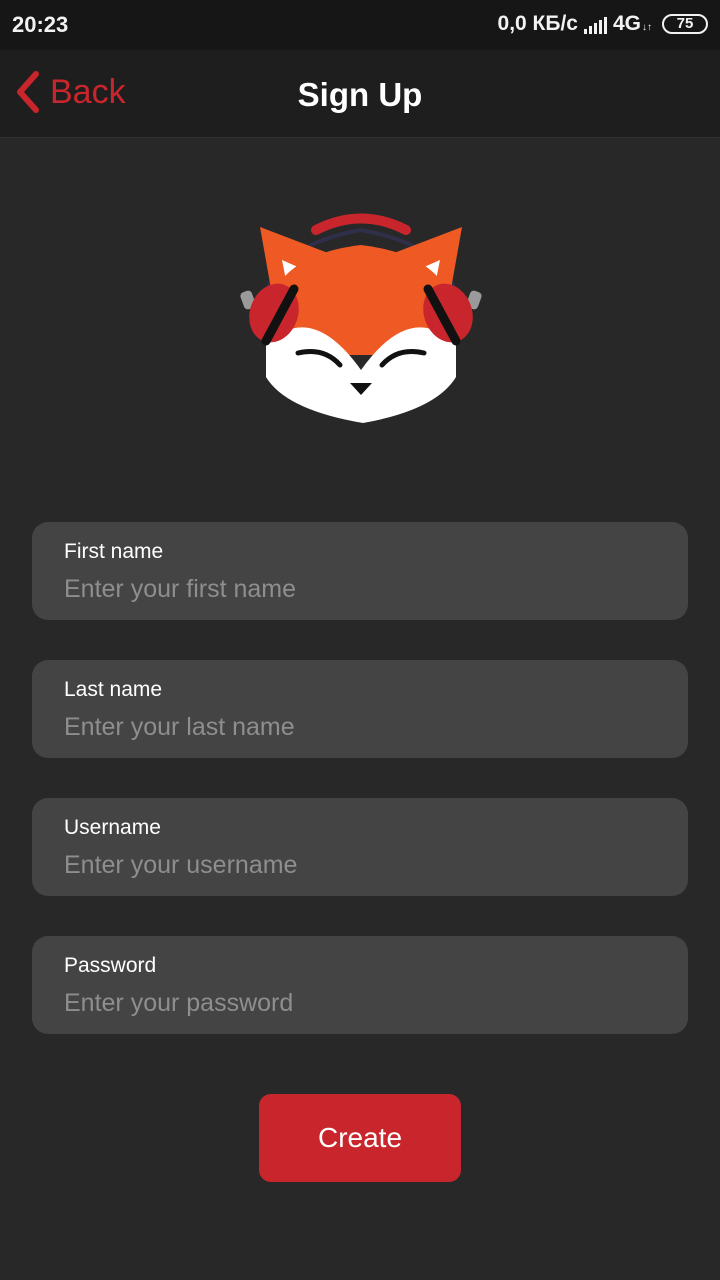 The width and height of the screenshot is (720, 1280). What do you see at coordinates (113, 689) in the screenshot?
I see `last-name-label: Last name` at bounding box center [113, 689].